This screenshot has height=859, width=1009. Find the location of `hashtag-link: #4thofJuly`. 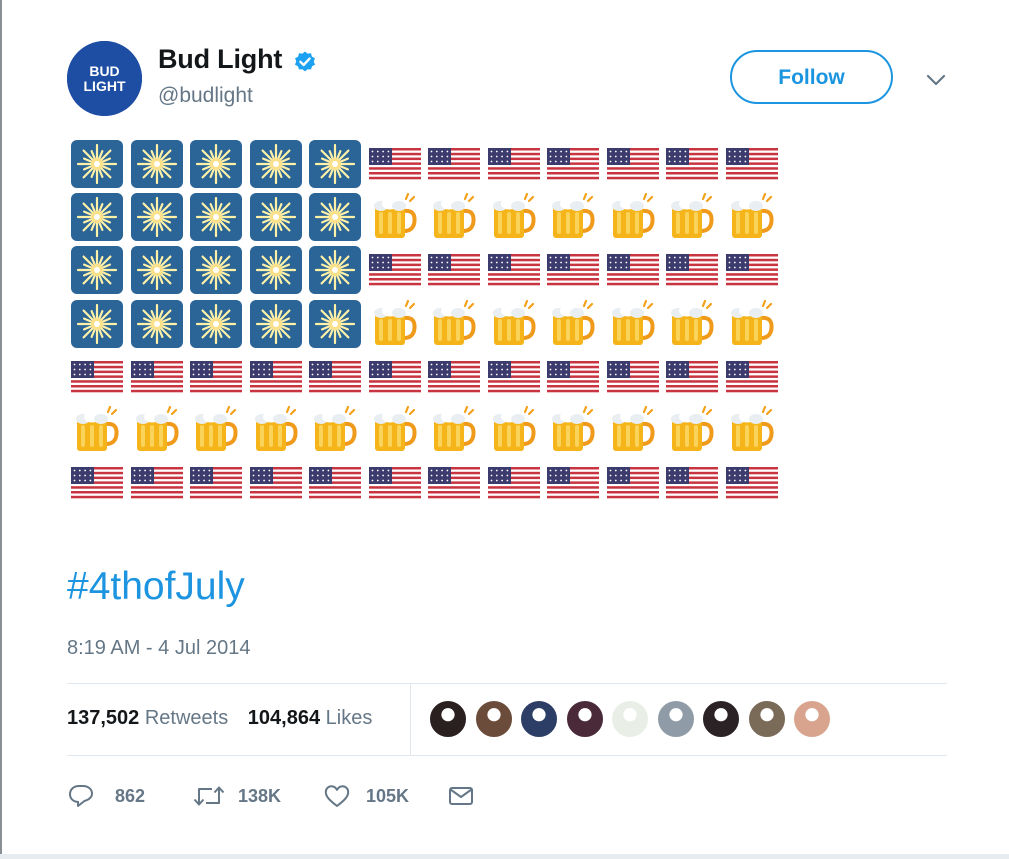

hashtag-link: #4thofJuly is located at coordinates (156, 587).